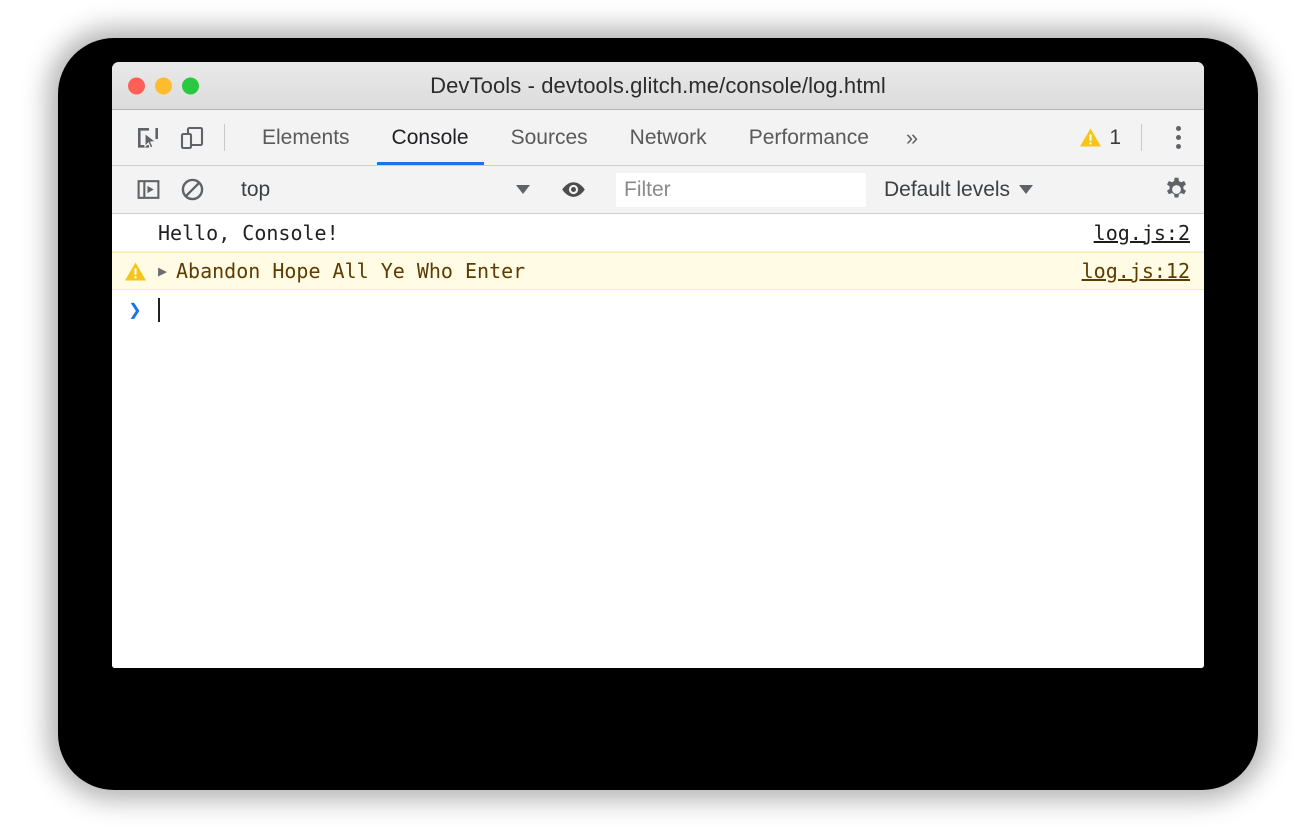 The image size is (1316, 828). I want to click on device-toolbar-icon, so click(192, 137).